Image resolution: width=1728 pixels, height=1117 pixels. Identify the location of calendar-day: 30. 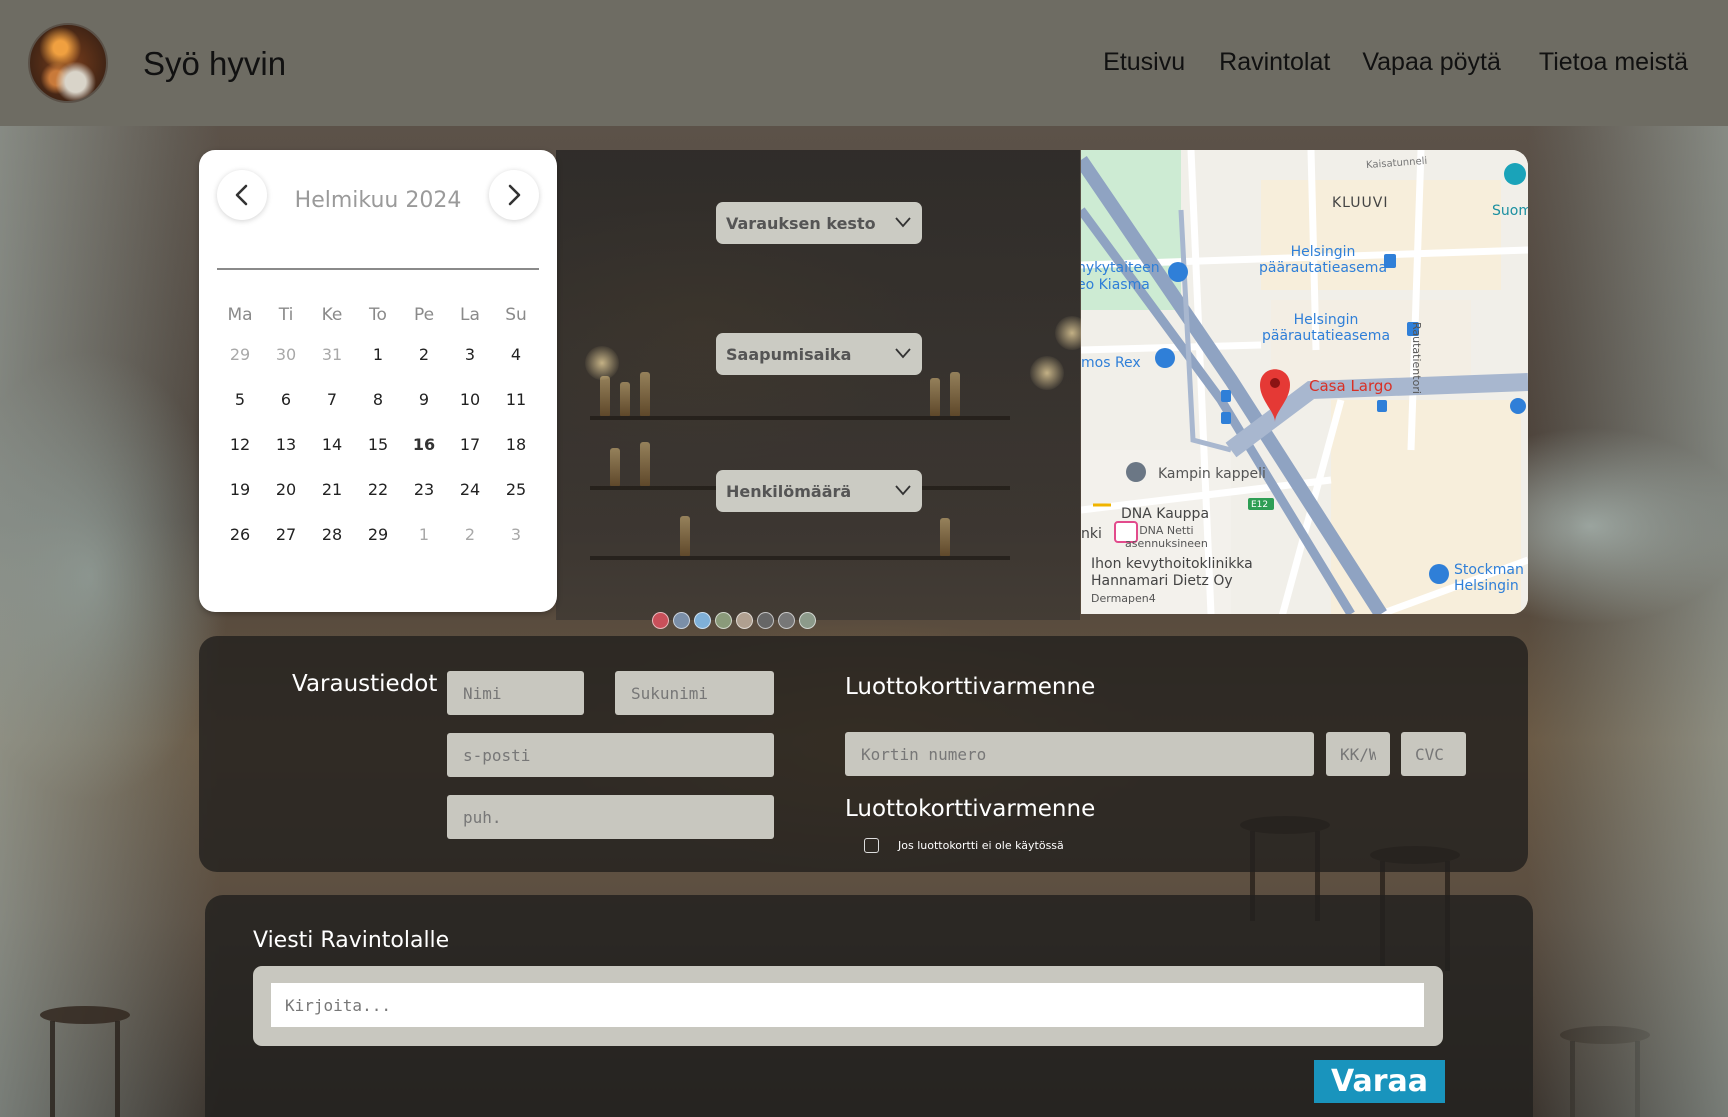
(286, 354).